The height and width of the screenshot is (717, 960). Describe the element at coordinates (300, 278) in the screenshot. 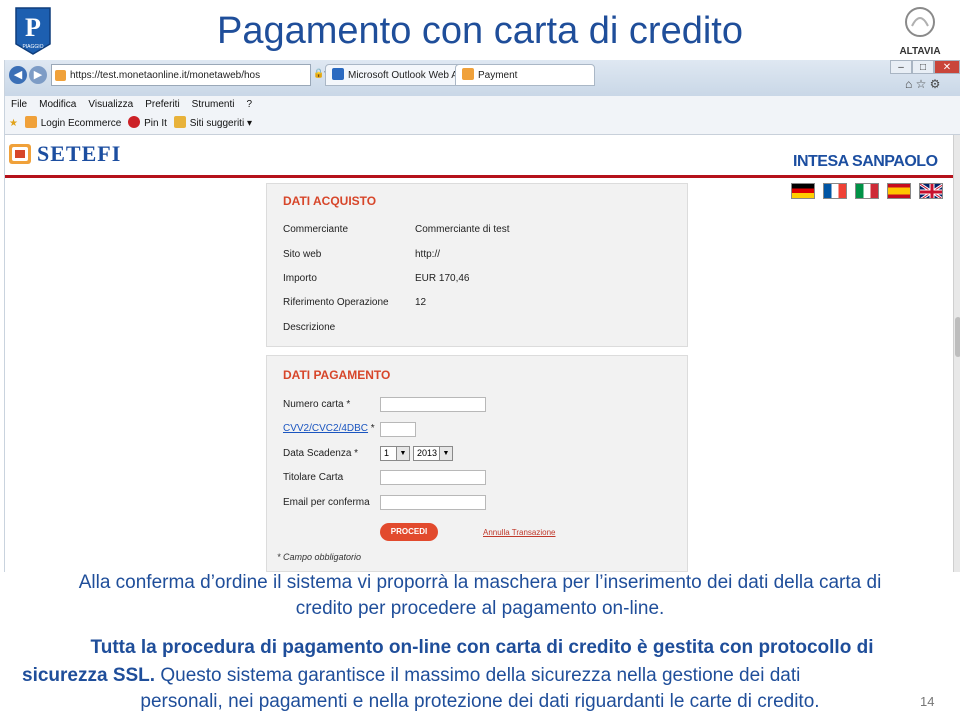

I see `label-importo: Importo` at that location.